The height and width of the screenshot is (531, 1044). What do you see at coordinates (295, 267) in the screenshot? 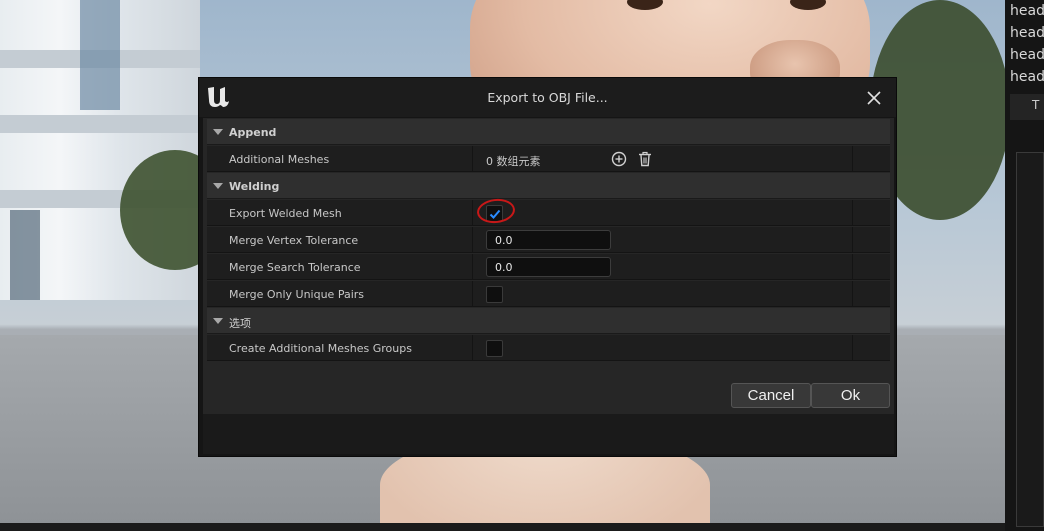
I see `property-label: Merge Search Tolerance` at bounding box center [295, 267].